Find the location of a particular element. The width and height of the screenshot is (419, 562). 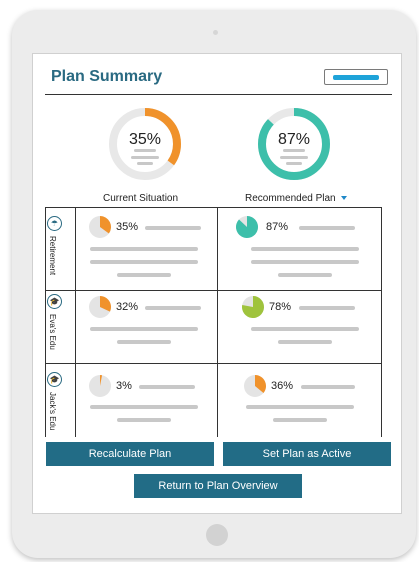

current-situation-label: Current Situation is located at coordinates (141, 198).